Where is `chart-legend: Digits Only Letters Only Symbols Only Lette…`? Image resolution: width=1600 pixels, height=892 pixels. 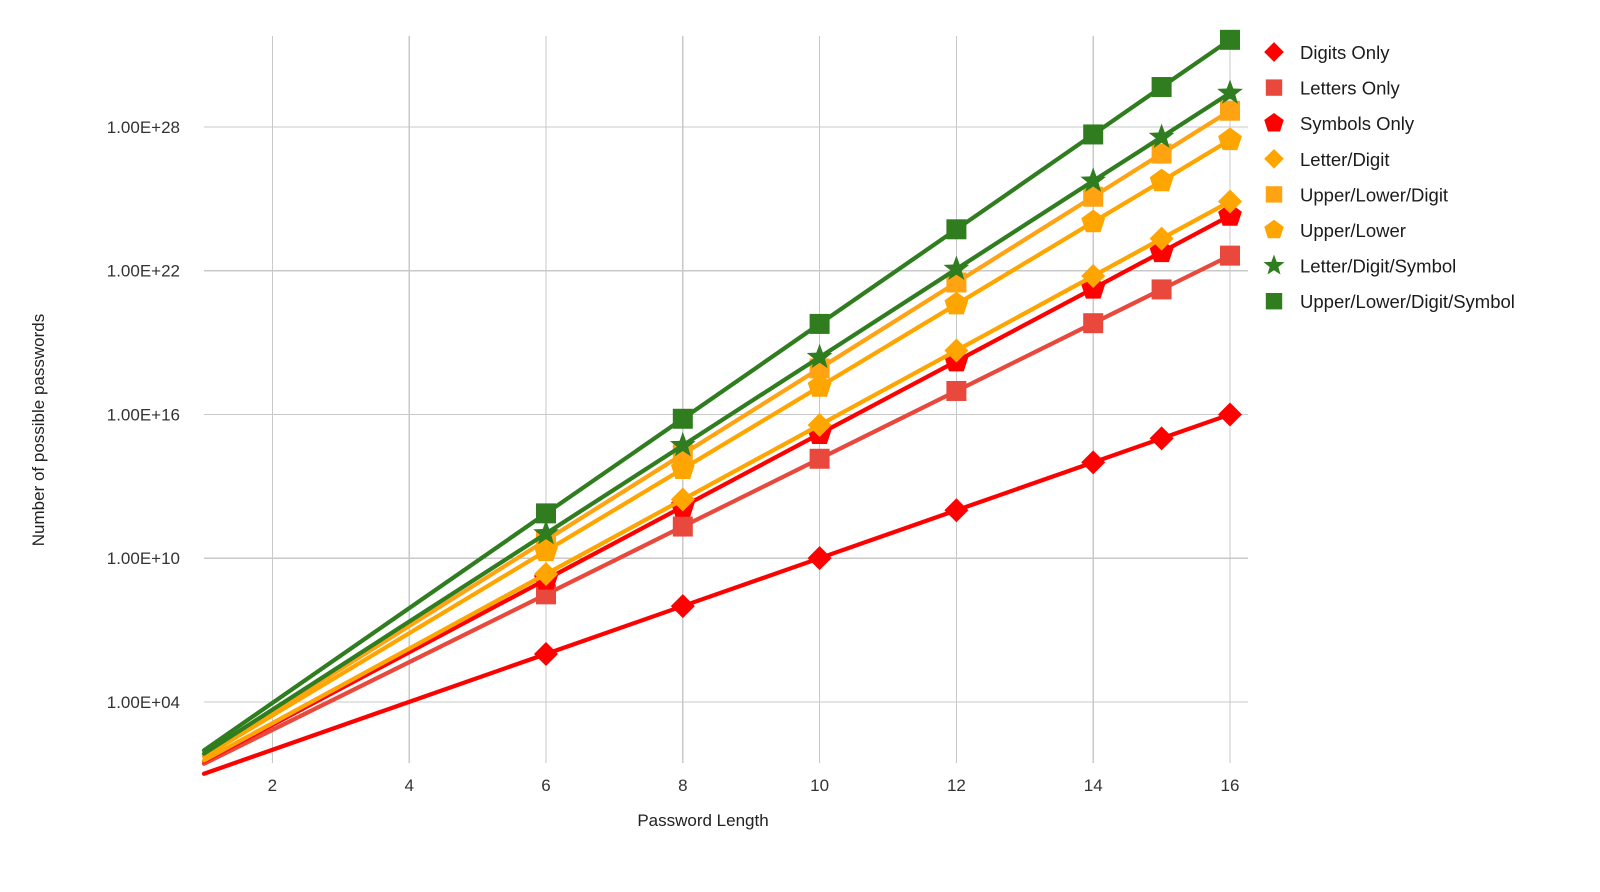
chart-legend: Digits Only Letters Only Symbols Only Lette… is located at coordinates (1389, 177).